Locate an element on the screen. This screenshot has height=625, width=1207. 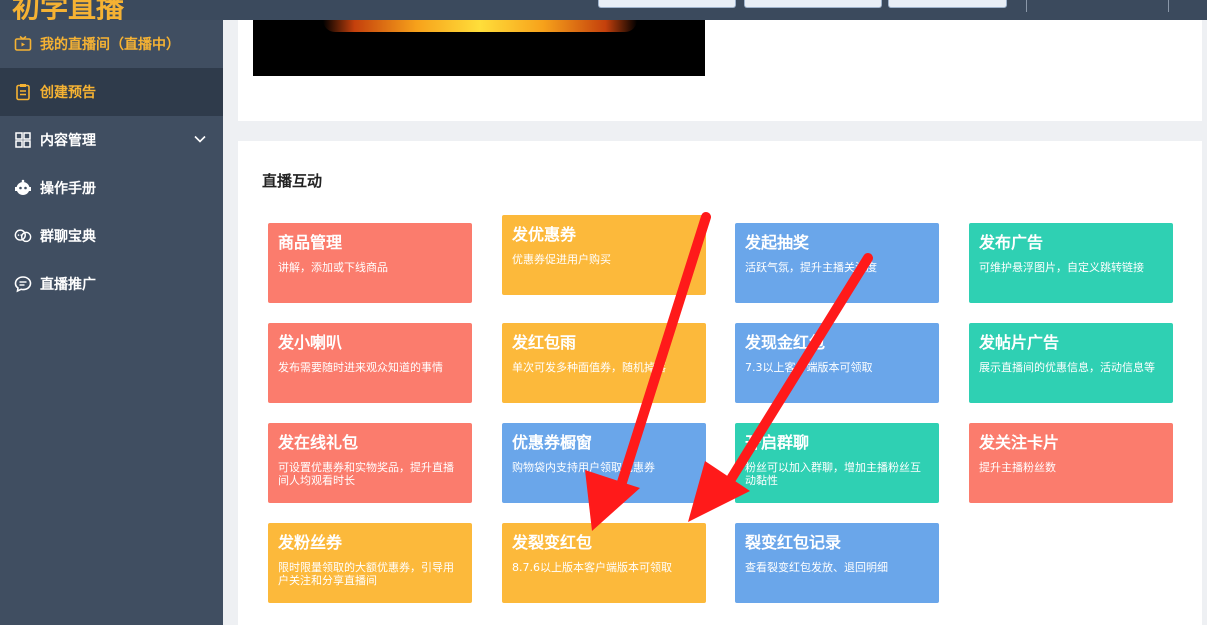
tile-title: 发现金红包 is located at coordinates (785, 342).